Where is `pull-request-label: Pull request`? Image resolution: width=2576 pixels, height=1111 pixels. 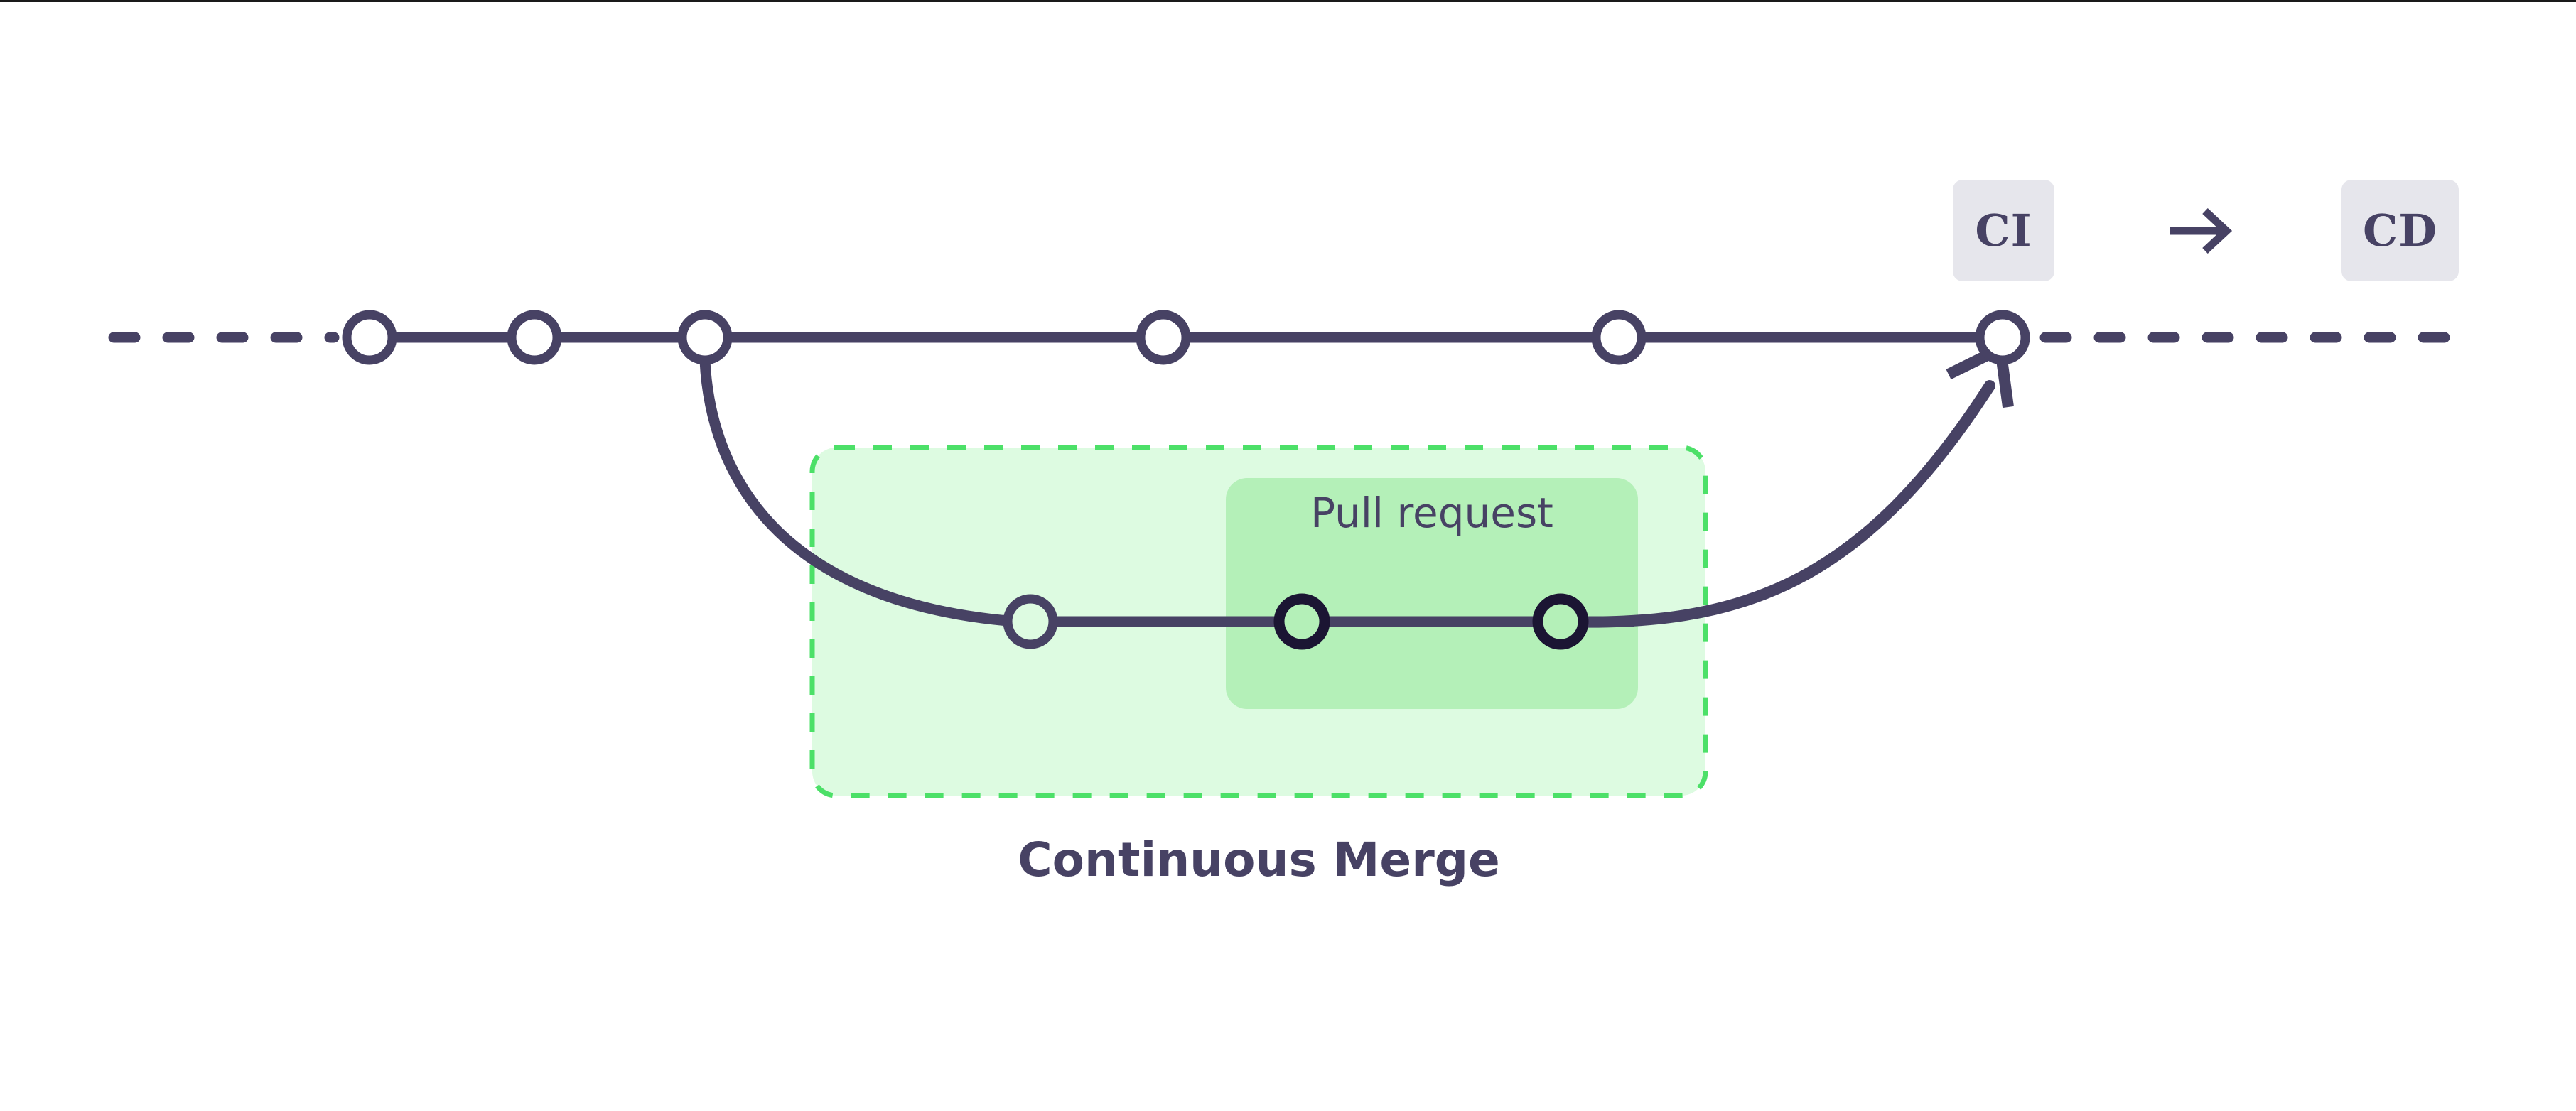
pull-request-label: Pull request is located at coordinates (1432, 513).